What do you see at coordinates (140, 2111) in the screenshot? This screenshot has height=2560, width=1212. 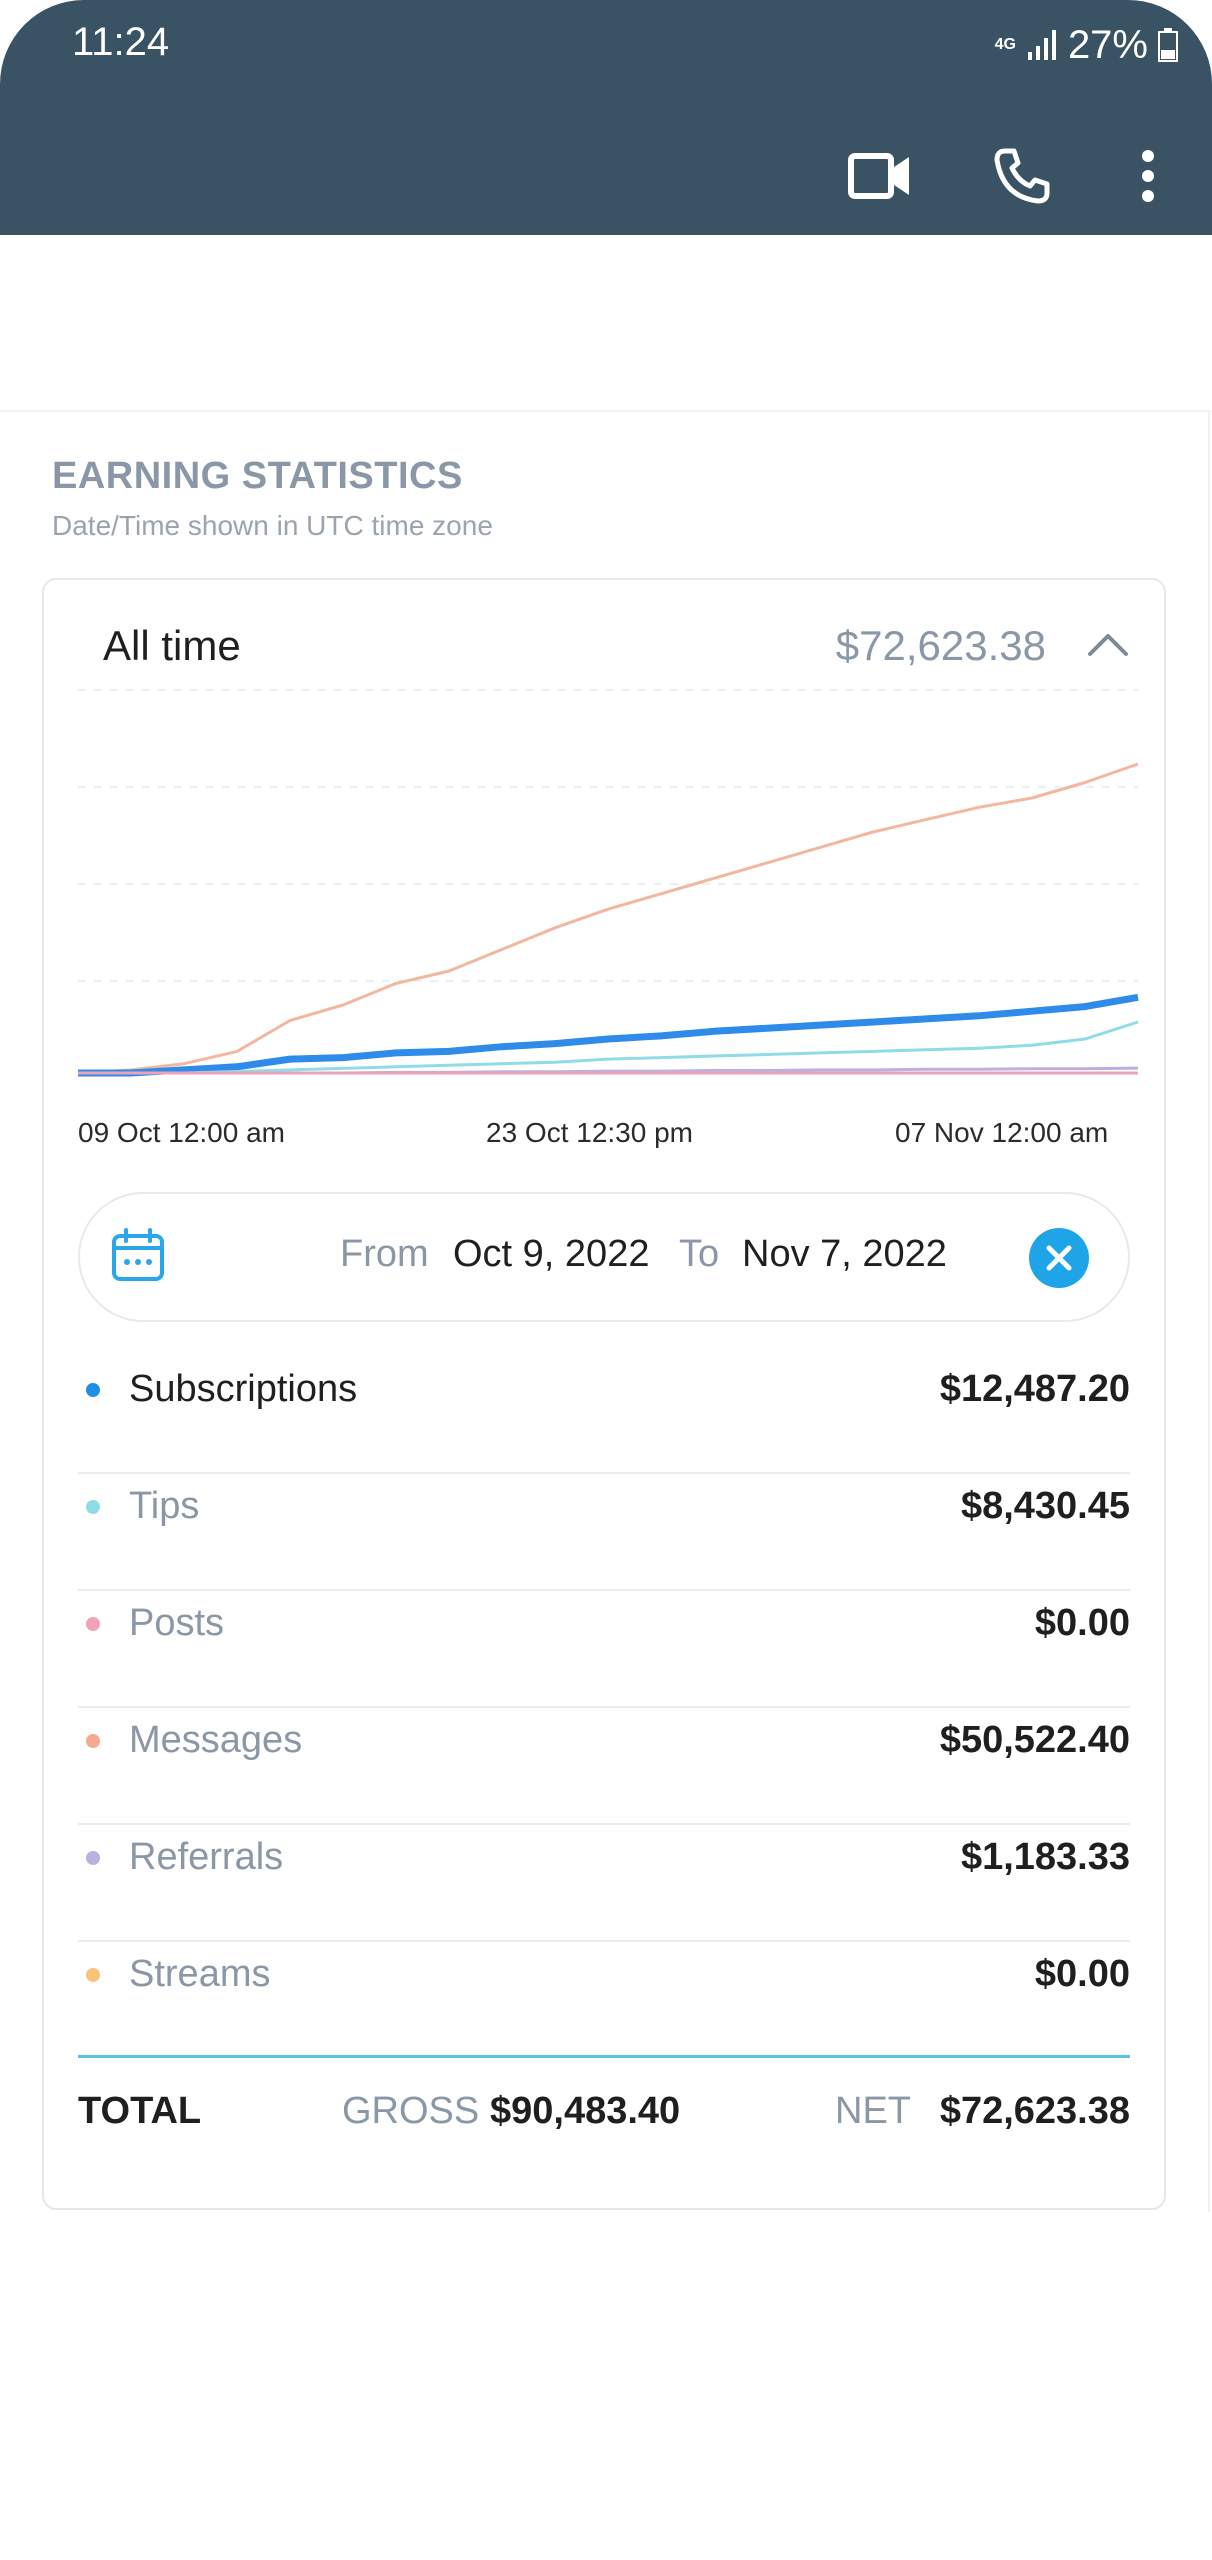 I see `total-label: TOTAL` at bounding box center [140, 2111].